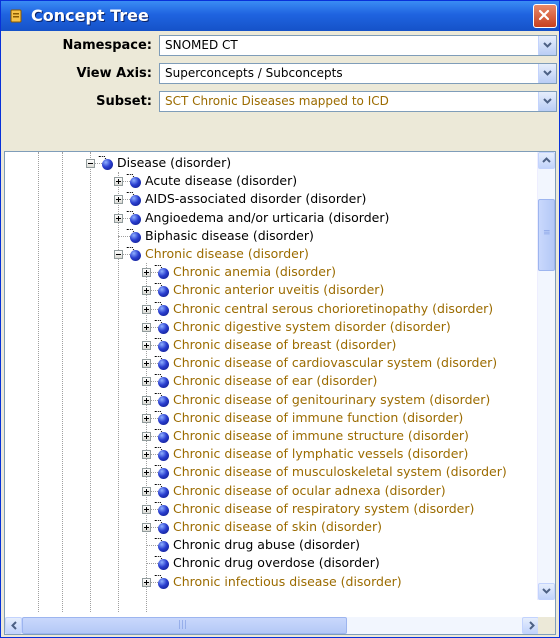 This screenshot has width=560, height=638. What do you see at coordinates (13, 625) in the screenshot?
I see `scroll-left-button` at bounding box center [13, 625].